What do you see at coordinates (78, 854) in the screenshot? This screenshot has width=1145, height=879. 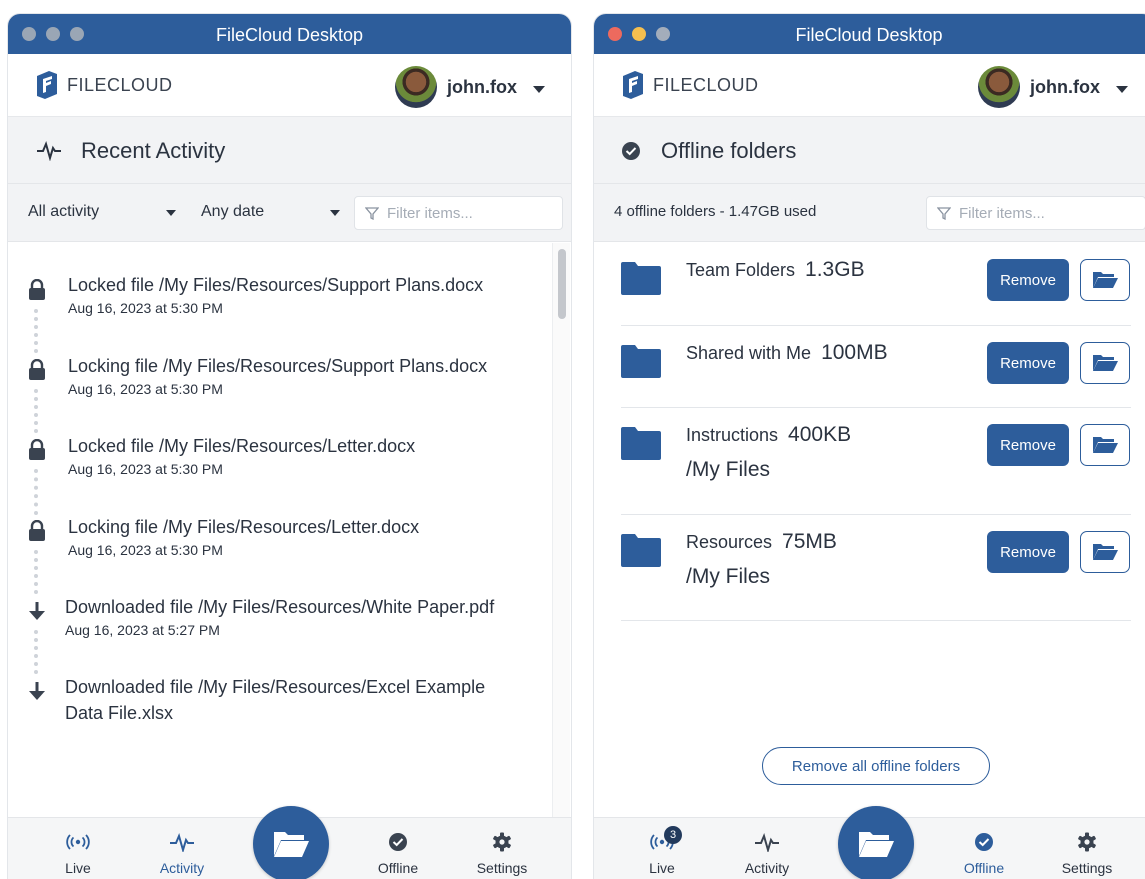 I see `nav-live: Live` at bounding box center [78, 854].